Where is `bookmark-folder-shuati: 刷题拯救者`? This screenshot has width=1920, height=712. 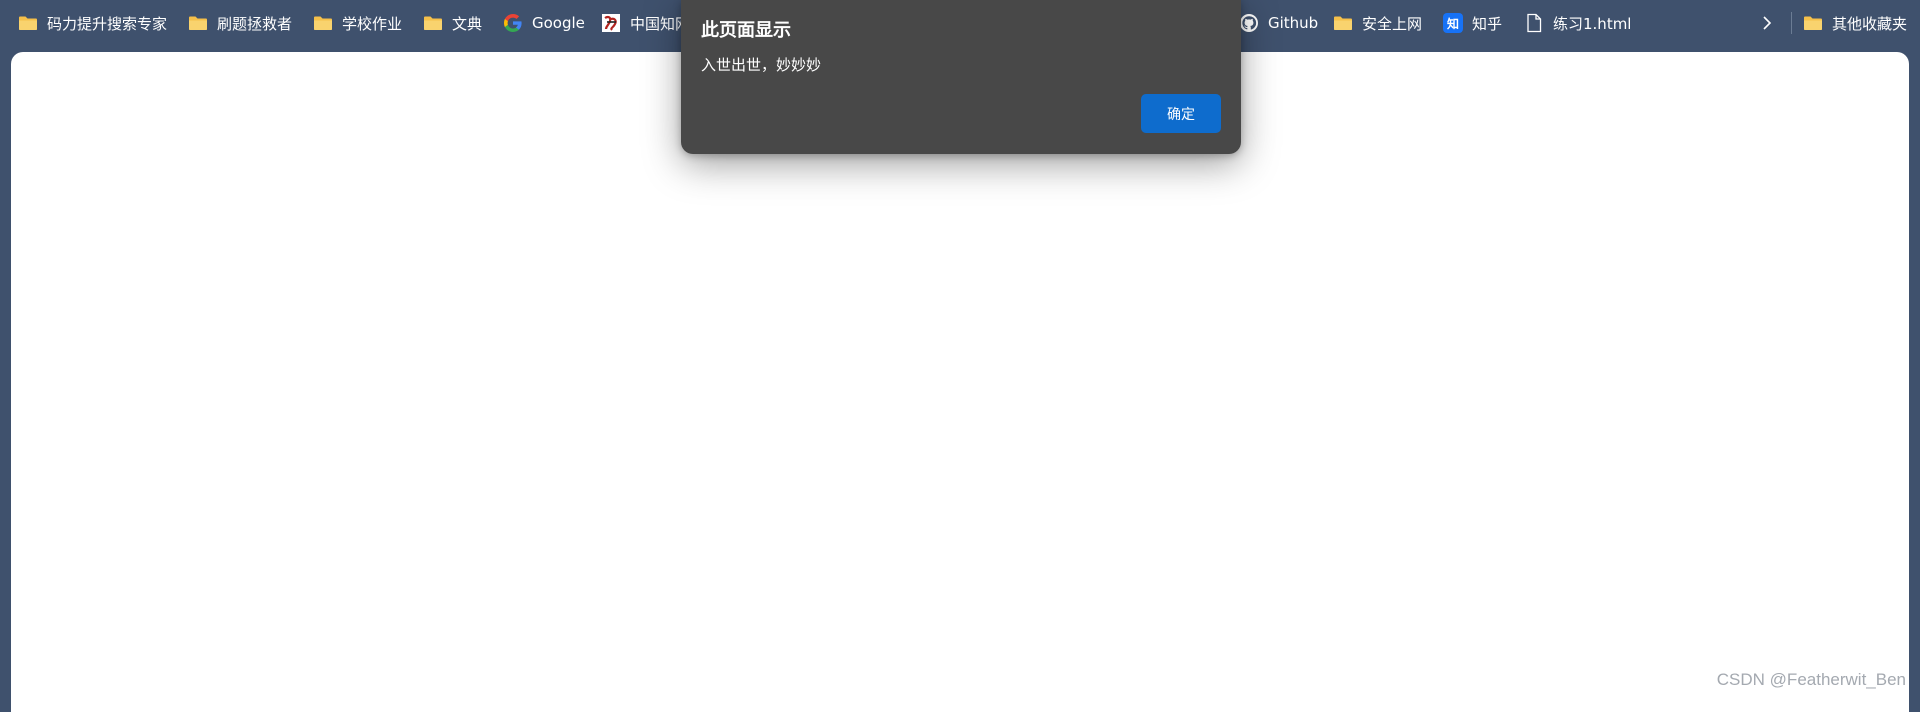
bookmark-folder-shuati: 刷题拯救者 is located at coordinates (240, 23).